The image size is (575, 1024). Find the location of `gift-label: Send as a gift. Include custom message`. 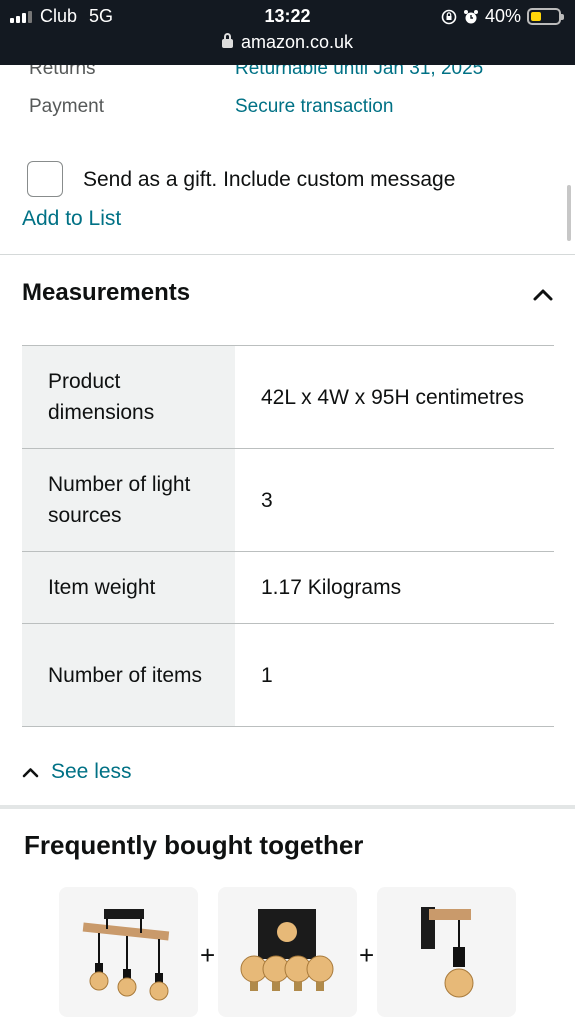

gift-label: Send as a gift. Include custom message is located at coordinates (269, 180).